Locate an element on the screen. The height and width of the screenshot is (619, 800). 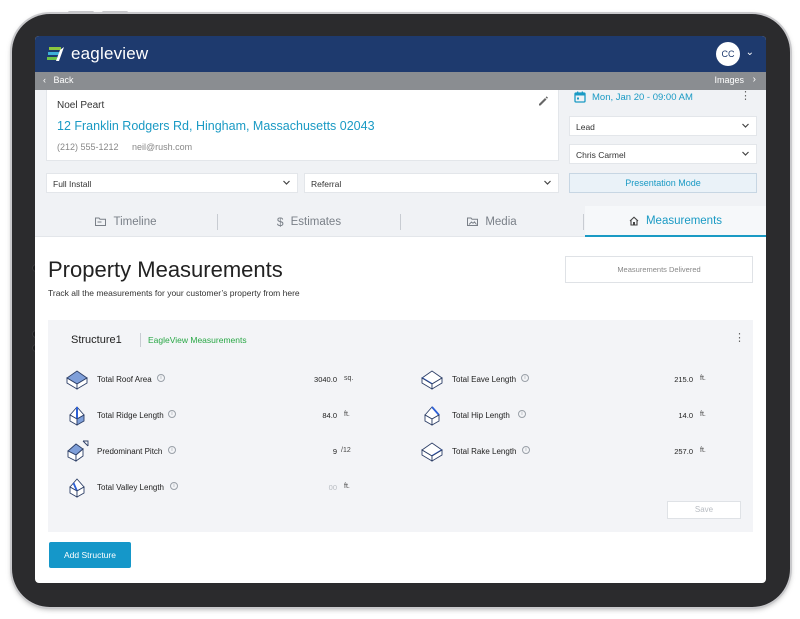
measurement-label: Total Ridge Length is located at coordinates (130, 415).